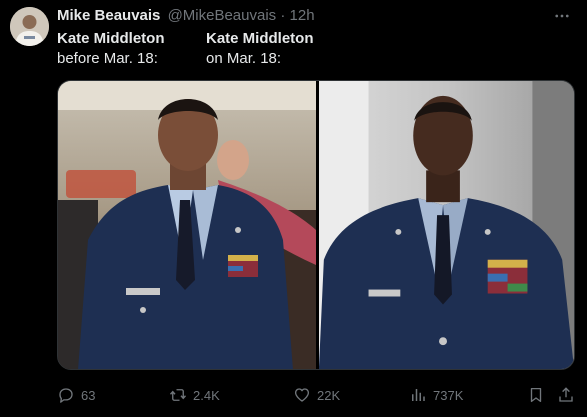 The width and height of the screenshot is (587, 417). Describe the element at coordinates (260, 38) in the screenshot. I see `text-right-line1: Kate Middleton` at that location.